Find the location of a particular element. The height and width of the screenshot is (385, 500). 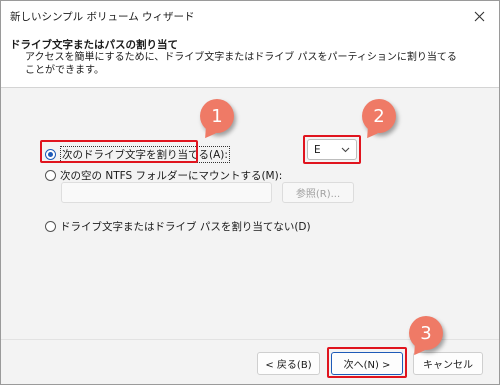

cancel-button: キャンセル is located at coordinates (448, 363).